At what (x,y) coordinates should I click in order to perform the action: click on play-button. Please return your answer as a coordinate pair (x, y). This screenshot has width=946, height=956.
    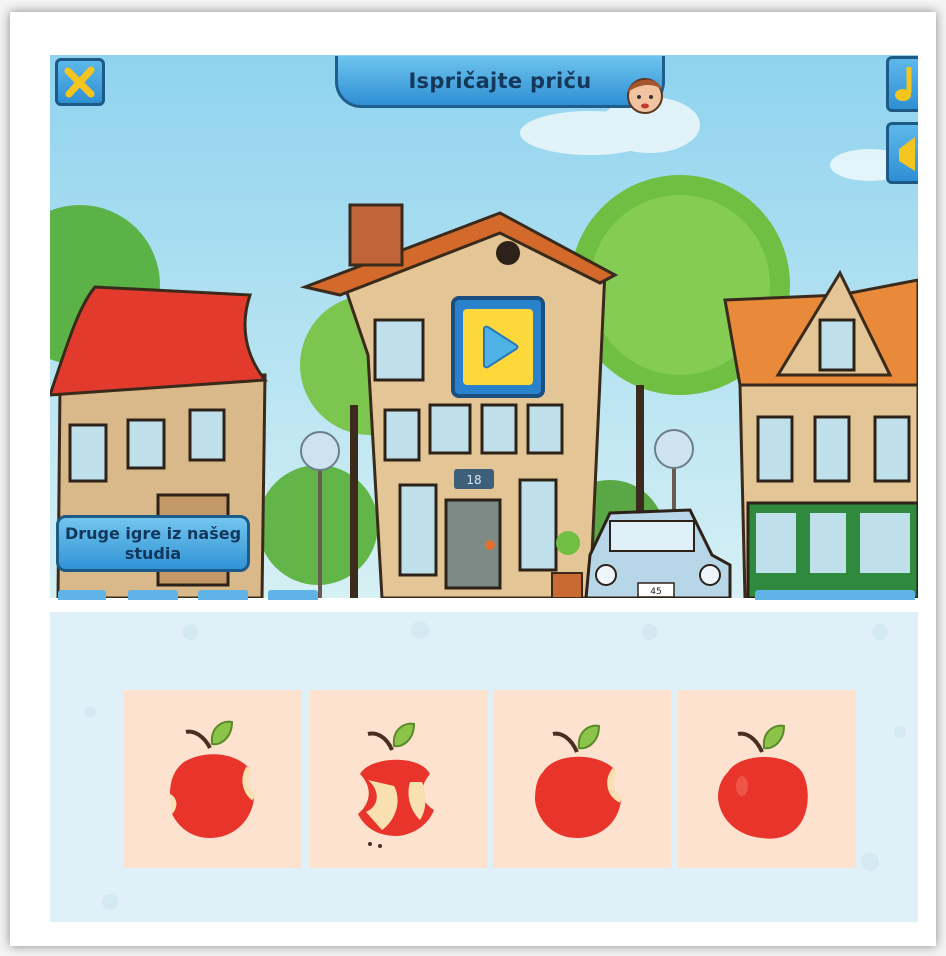
    Looking at the image, I should click on (498, 347).